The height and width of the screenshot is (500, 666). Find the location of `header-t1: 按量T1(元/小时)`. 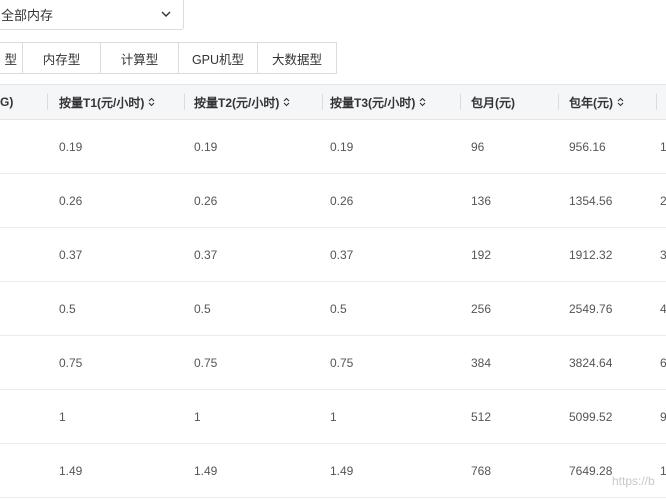

header-t1: 按量T1(元/小时) is located at coordinates (107, 102).